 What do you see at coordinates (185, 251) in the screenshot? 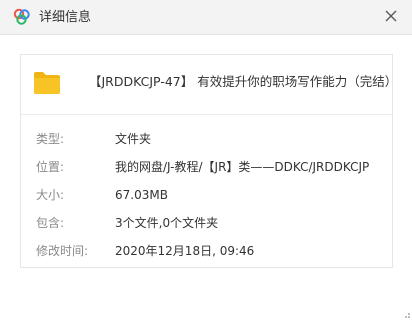
I see `modified-value: 2020年12月18日, 09:46` at bounding box center [185, 251].